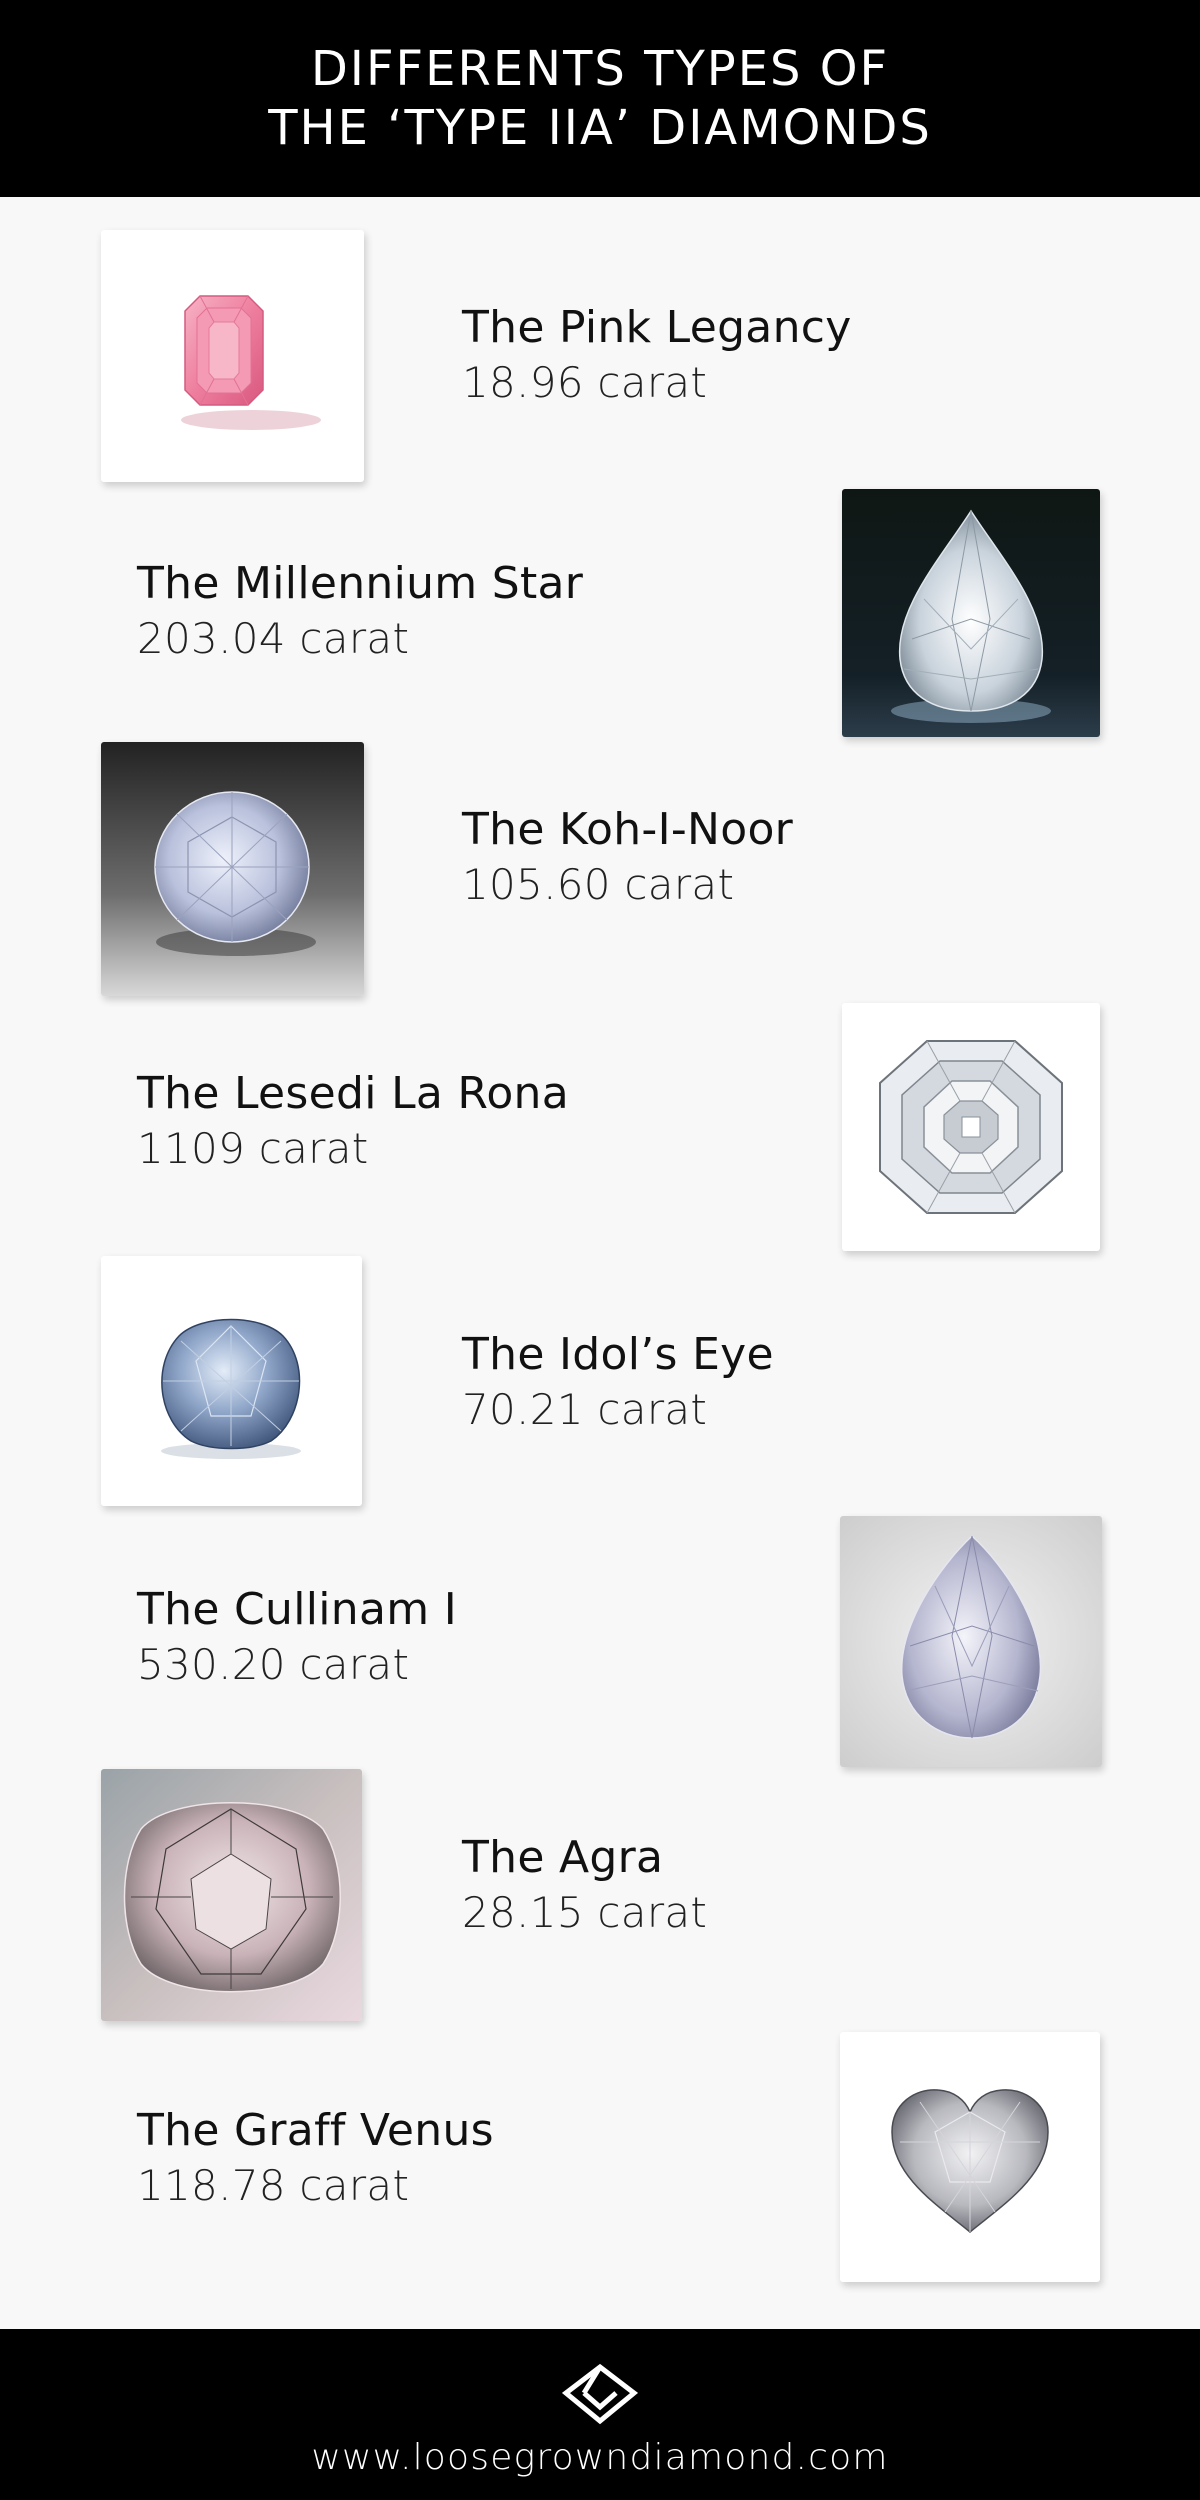 This screenshot has width=1200, height=2500. I want to click on website-url: www.loosegrowndiamond.com, so click(600, 2457).